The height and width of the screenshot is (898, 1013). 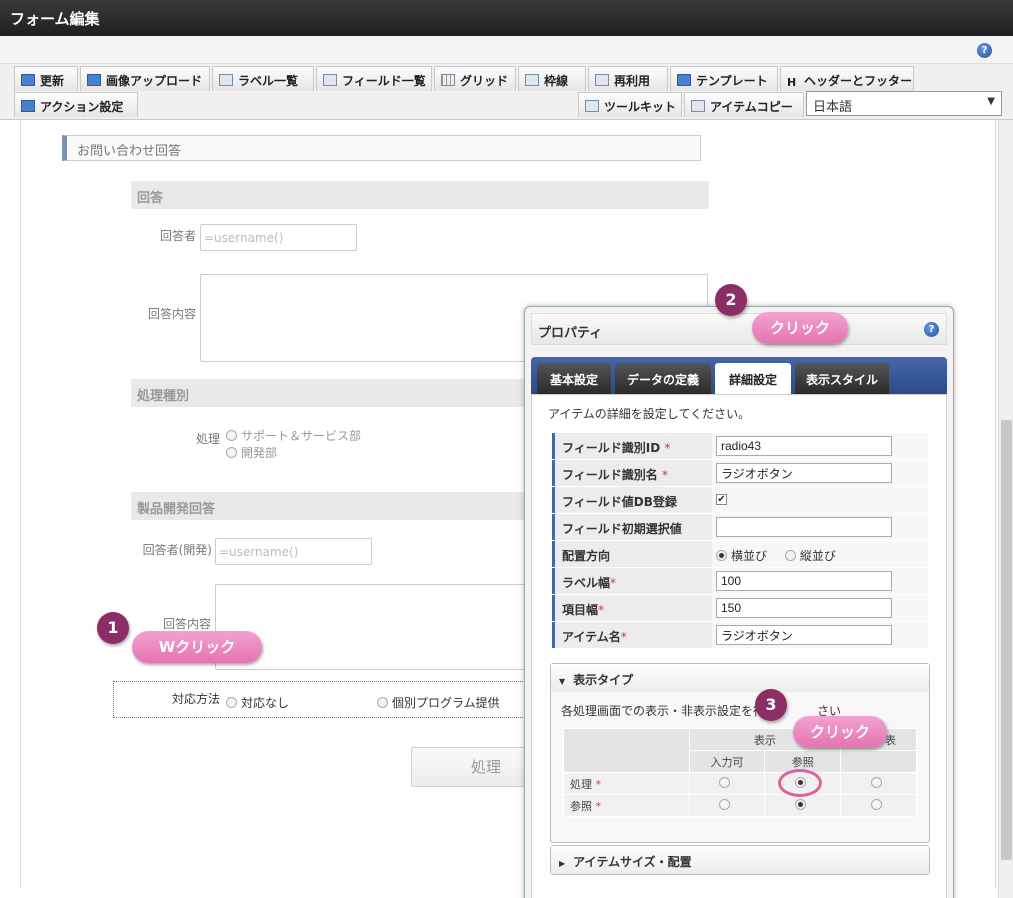 What do you see at coordinates (877, 782) in the screenshot?
I see `process-hidden-radio` at bounding box center [877, 782].